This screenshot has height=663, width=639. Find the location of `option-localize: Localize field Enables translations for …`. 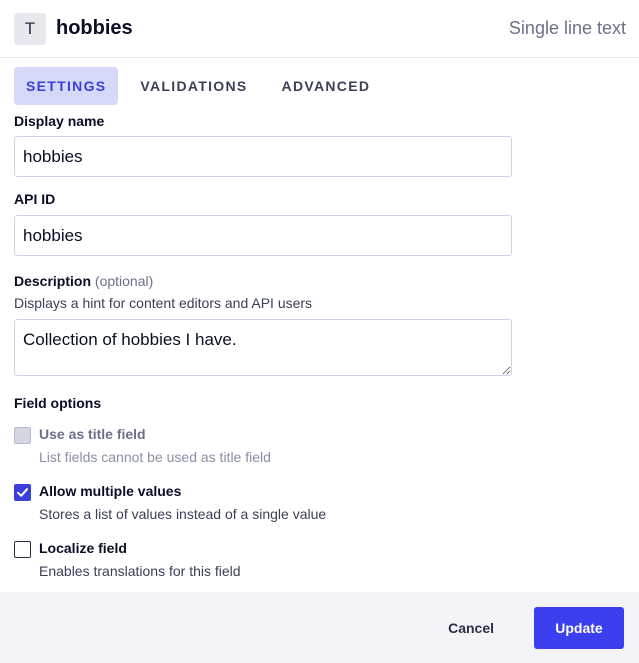

option-localize: Localize field Enables translations for … is located at coordinates (319, 559).